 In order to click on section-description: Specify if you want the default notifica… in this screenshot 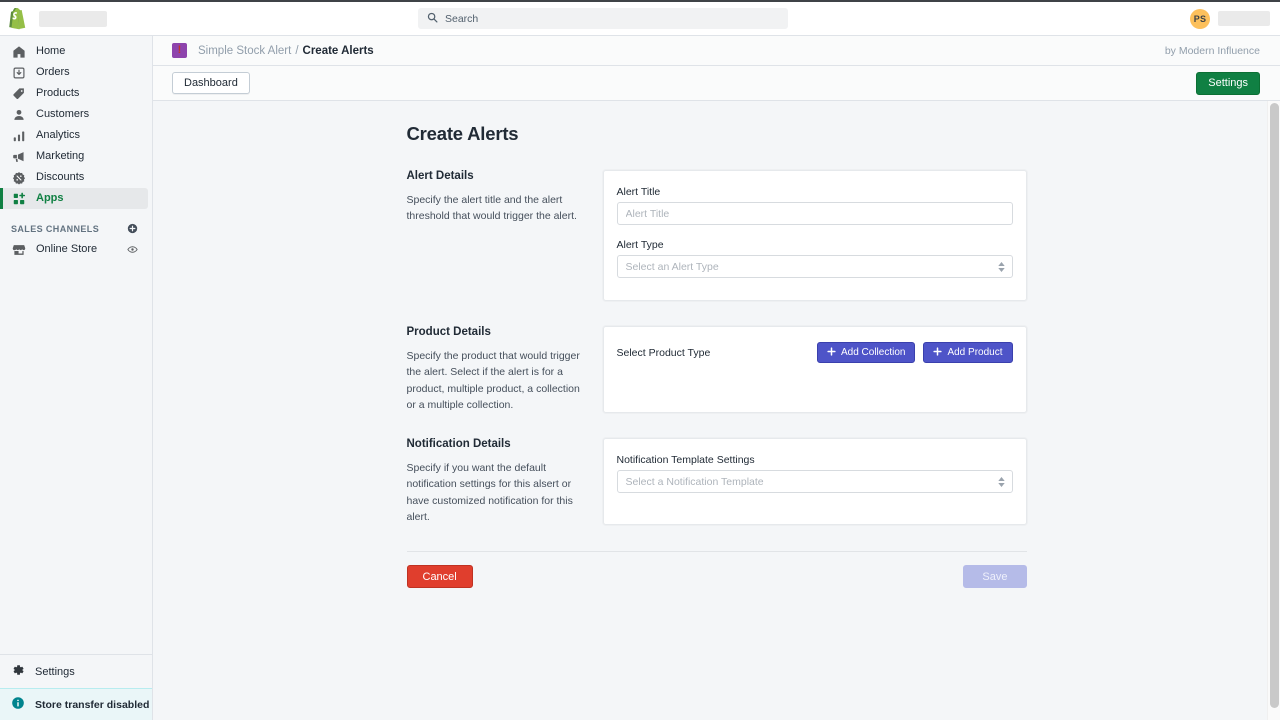, I will do `click(489, 492)`.